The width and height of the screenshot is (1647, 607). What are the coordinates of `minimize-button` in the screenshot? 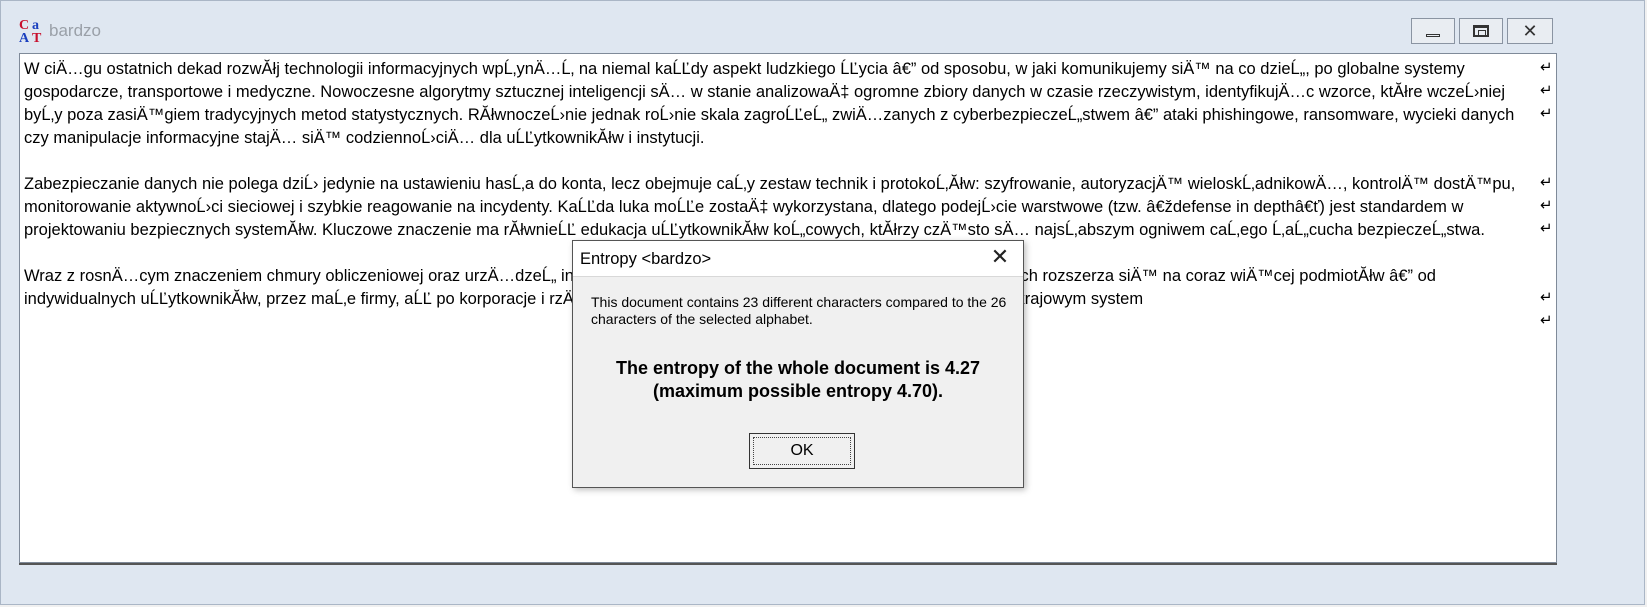 It's located at (1433, 31).